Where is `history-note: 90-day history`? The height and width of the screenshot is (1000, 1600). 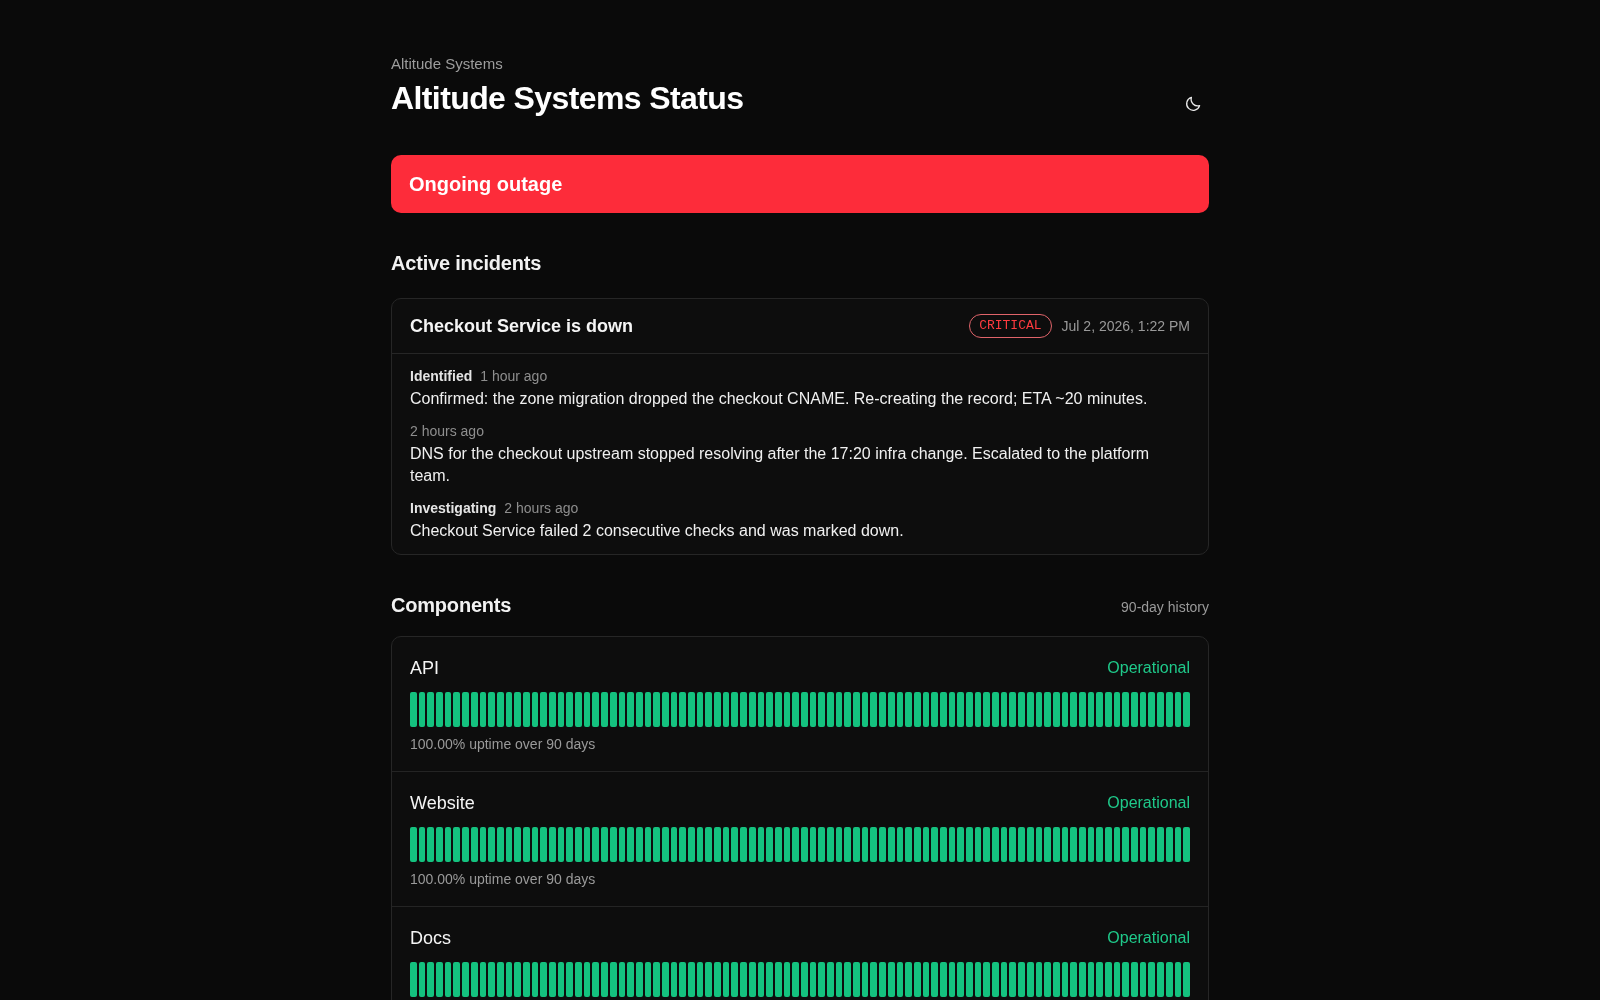
history-note: 90-day history is located at coordinates (1165, 607).